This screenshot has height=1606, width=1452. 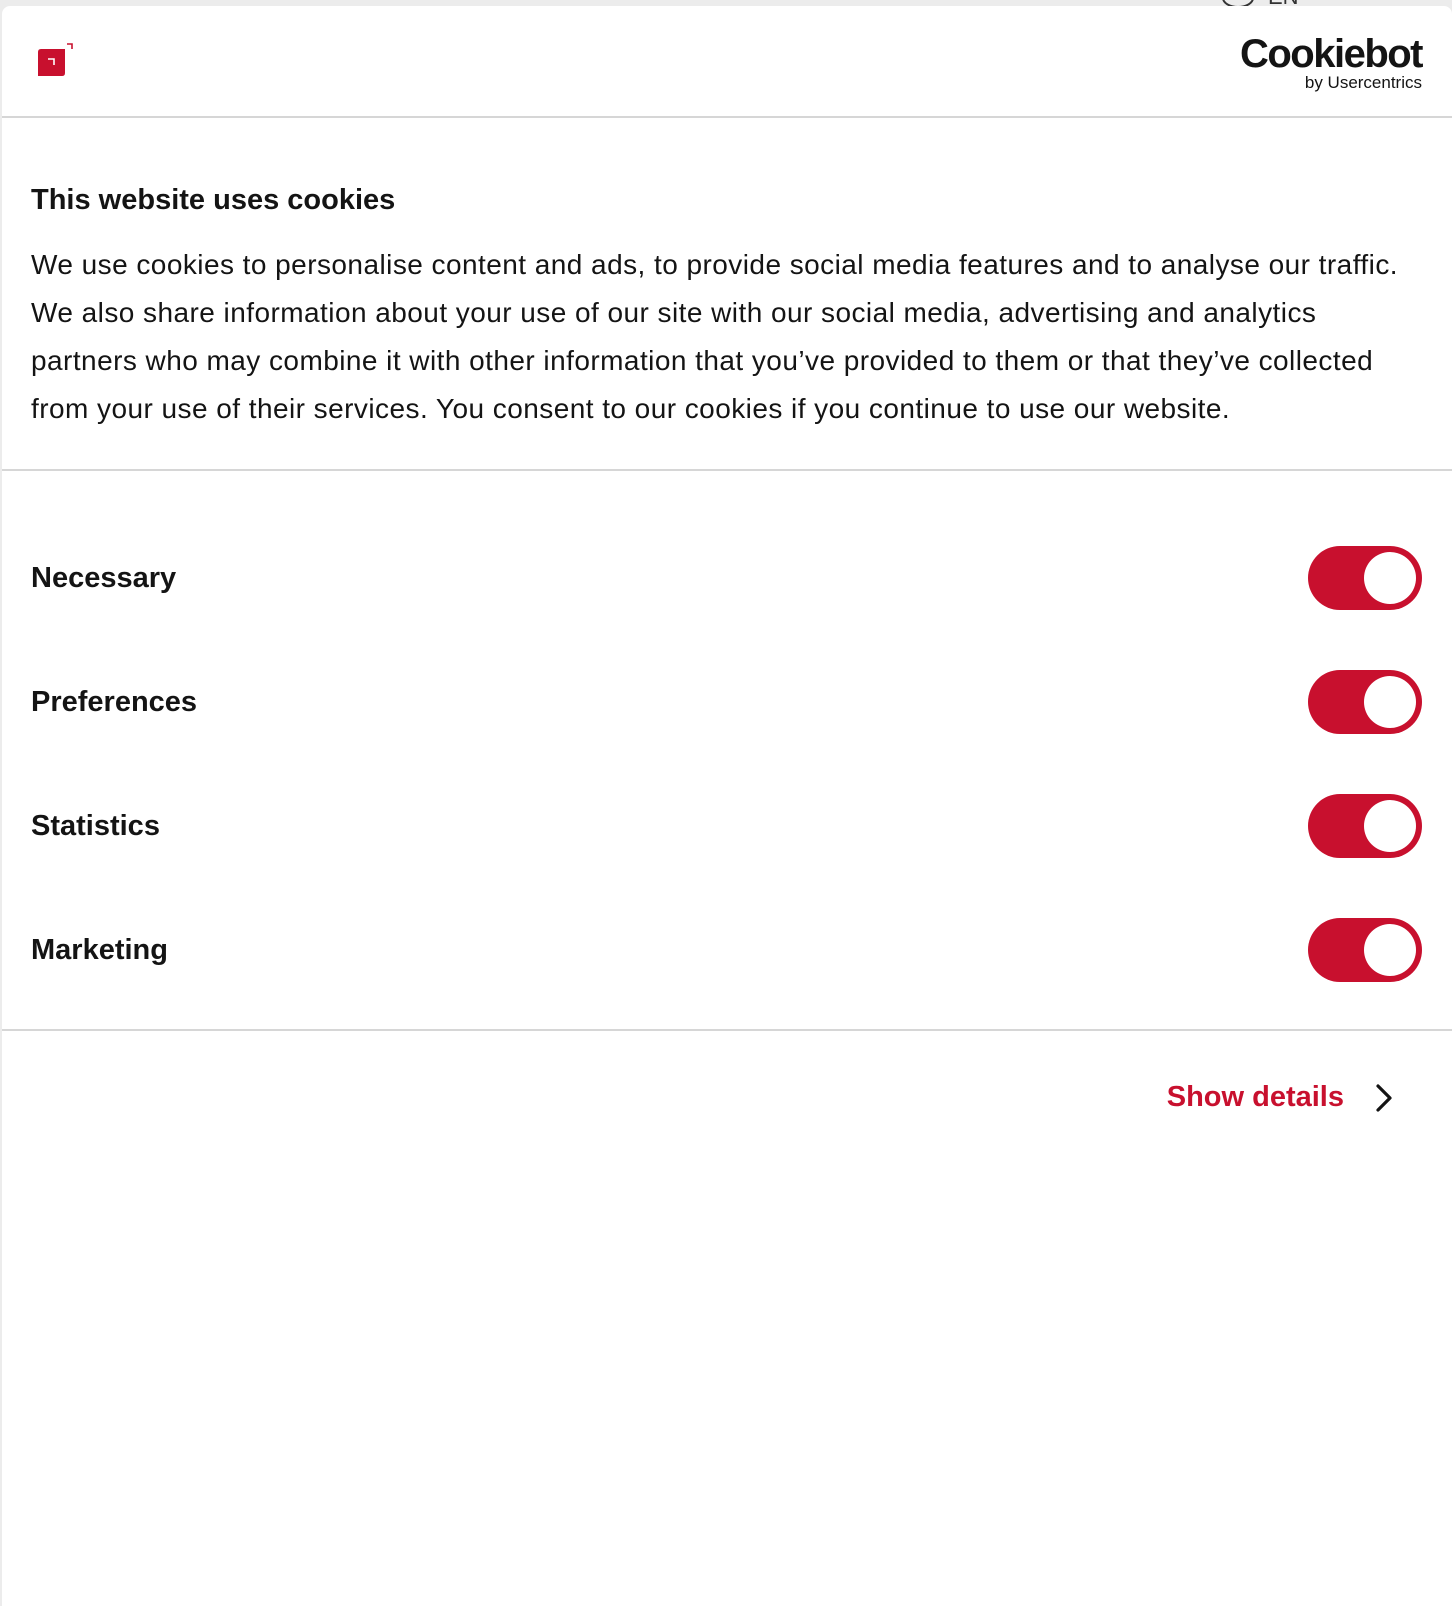 What do you see at coordinates (95, 825) in the screenshot?
I see `category-label: Statistics` at bounding box center [95, 825].